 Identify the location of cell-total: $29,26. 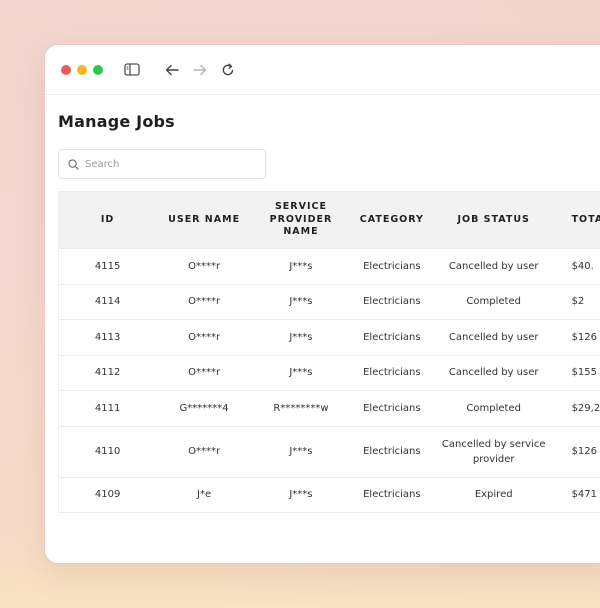
(576, 408).